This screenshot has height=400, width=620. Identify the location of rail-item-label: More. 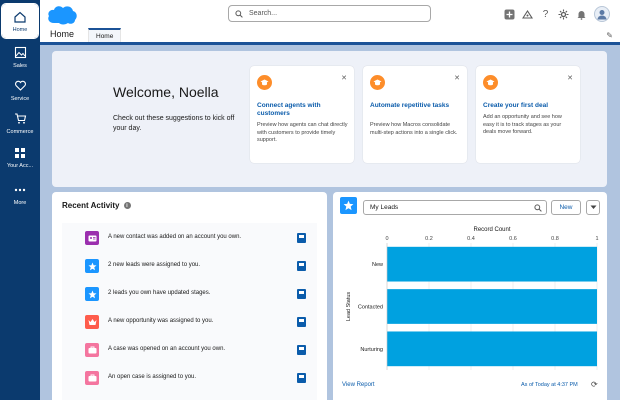
(20, 202).